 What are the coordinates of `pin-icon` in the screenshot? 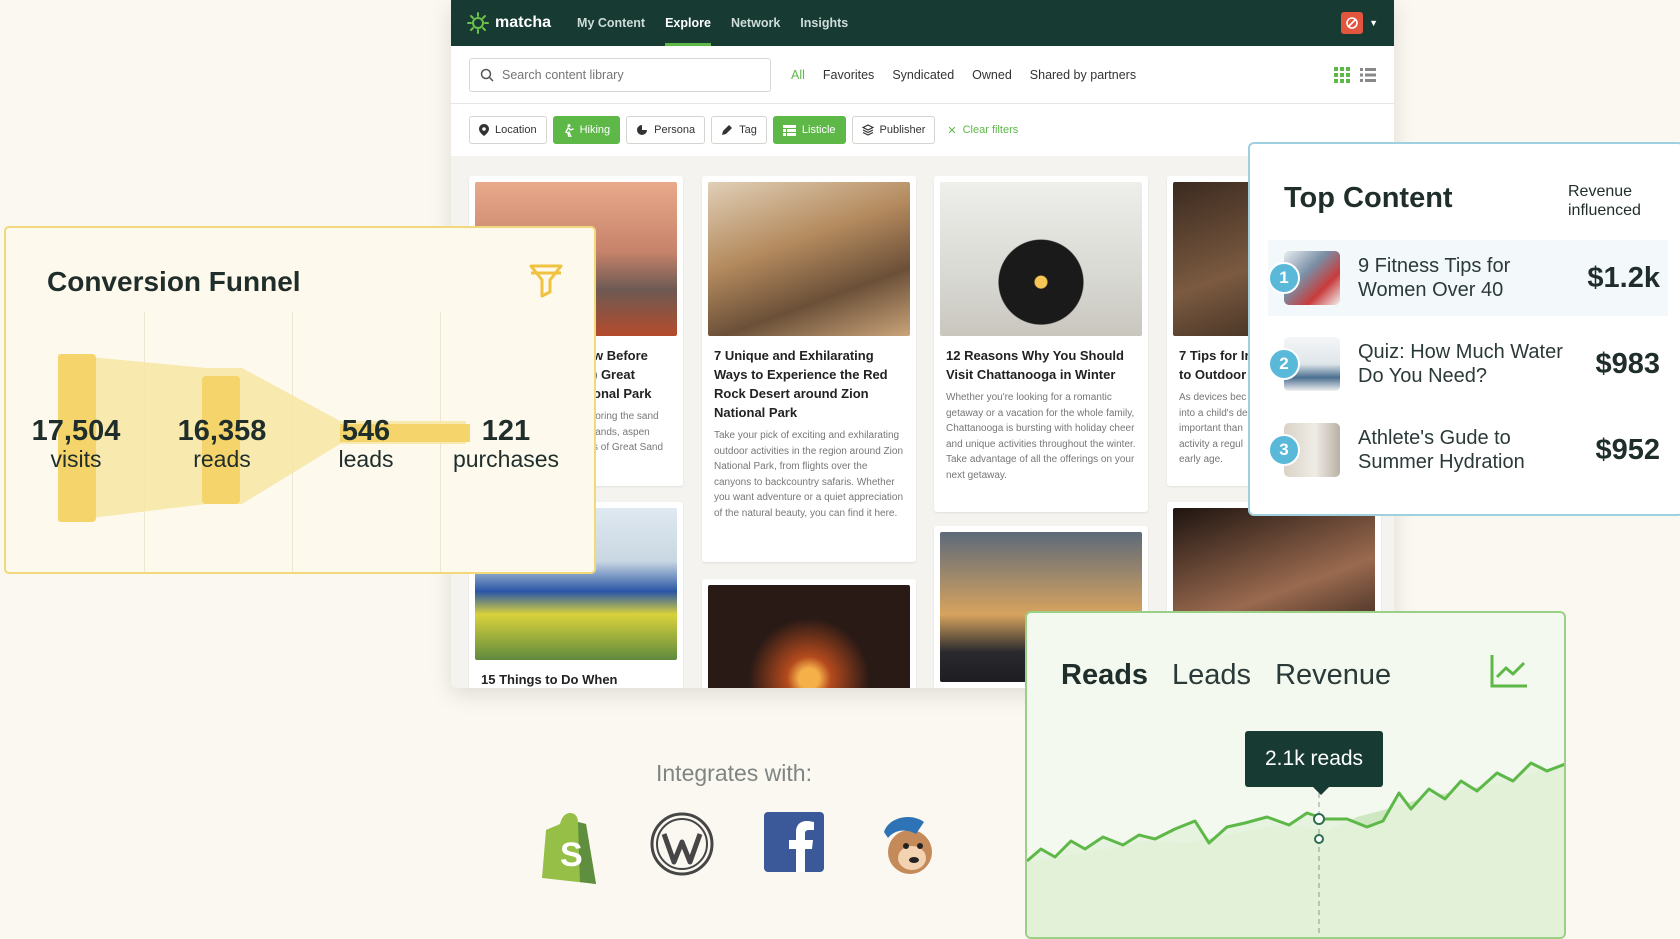 It's located at (484, 130).